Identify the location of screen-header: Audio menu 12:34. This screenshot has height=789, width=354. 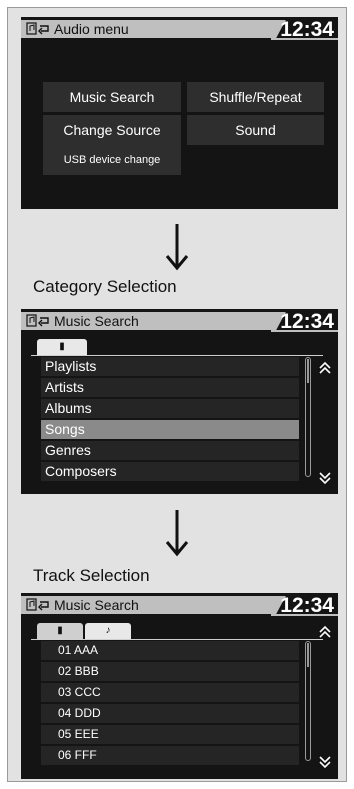
(179, 31).